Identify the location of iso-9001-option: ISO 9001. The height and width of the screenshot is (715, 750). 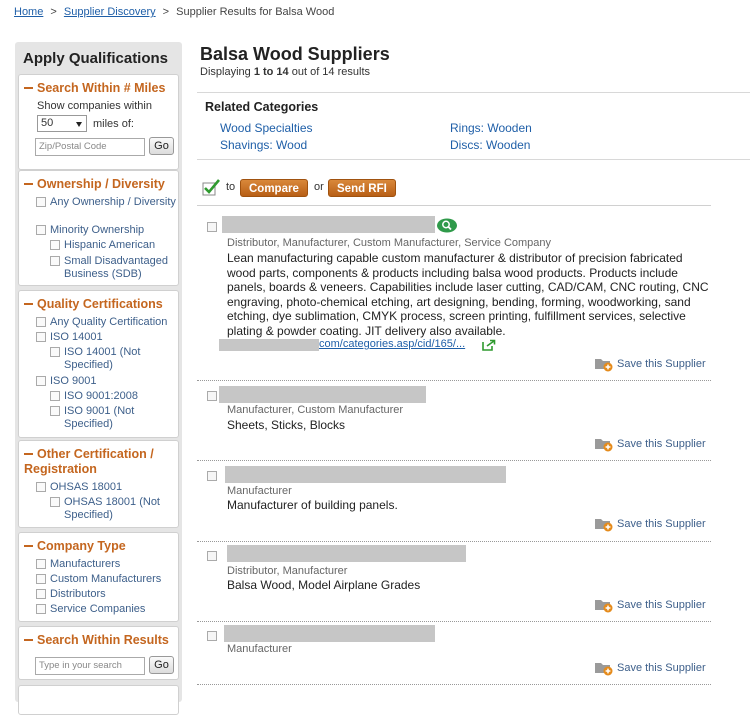
(106, 381).